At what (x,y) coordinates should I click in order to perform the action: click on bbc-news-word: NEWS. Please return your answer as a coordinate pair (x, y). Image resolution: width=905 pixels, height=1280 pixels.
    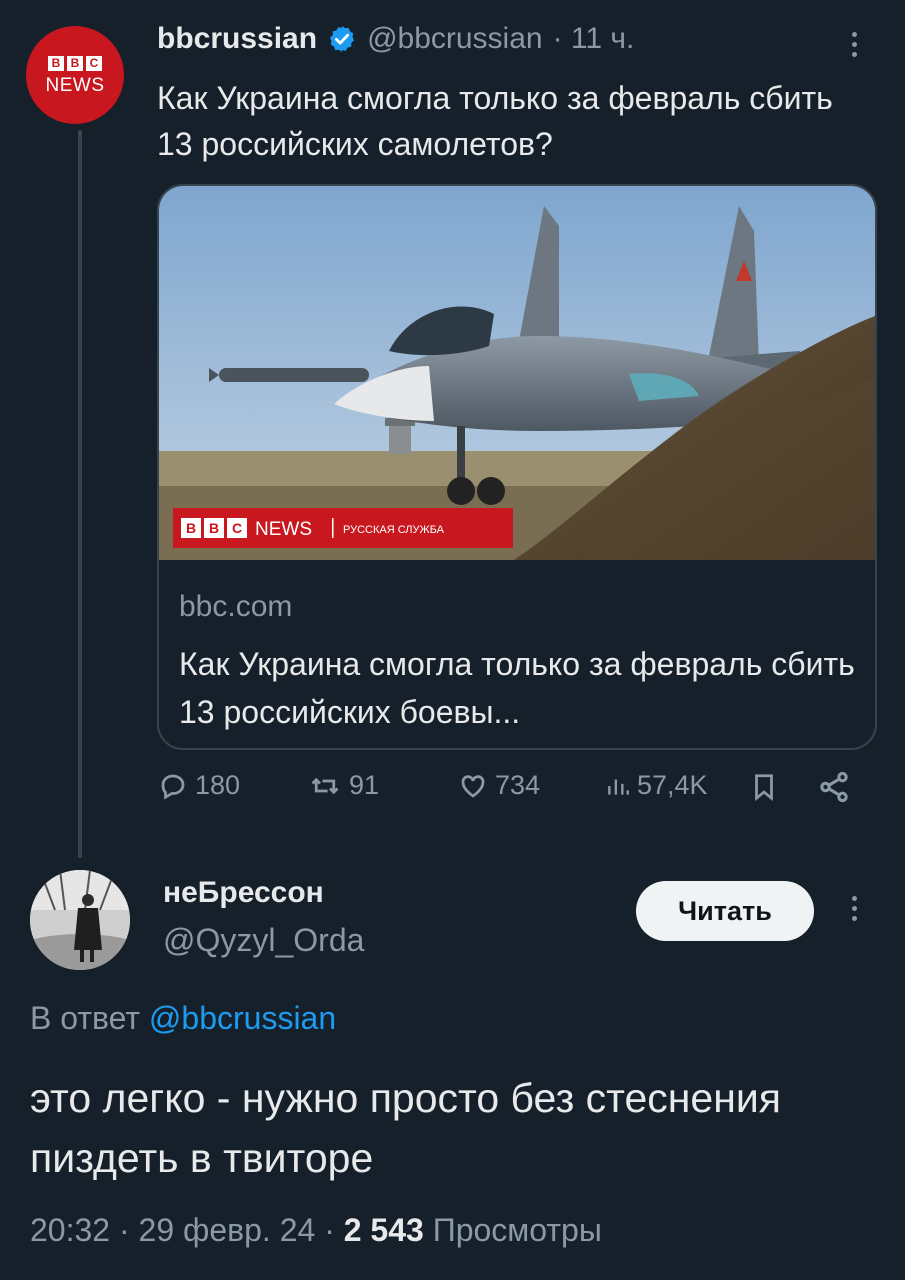
    Looking at the image, I should click on (75, 85).